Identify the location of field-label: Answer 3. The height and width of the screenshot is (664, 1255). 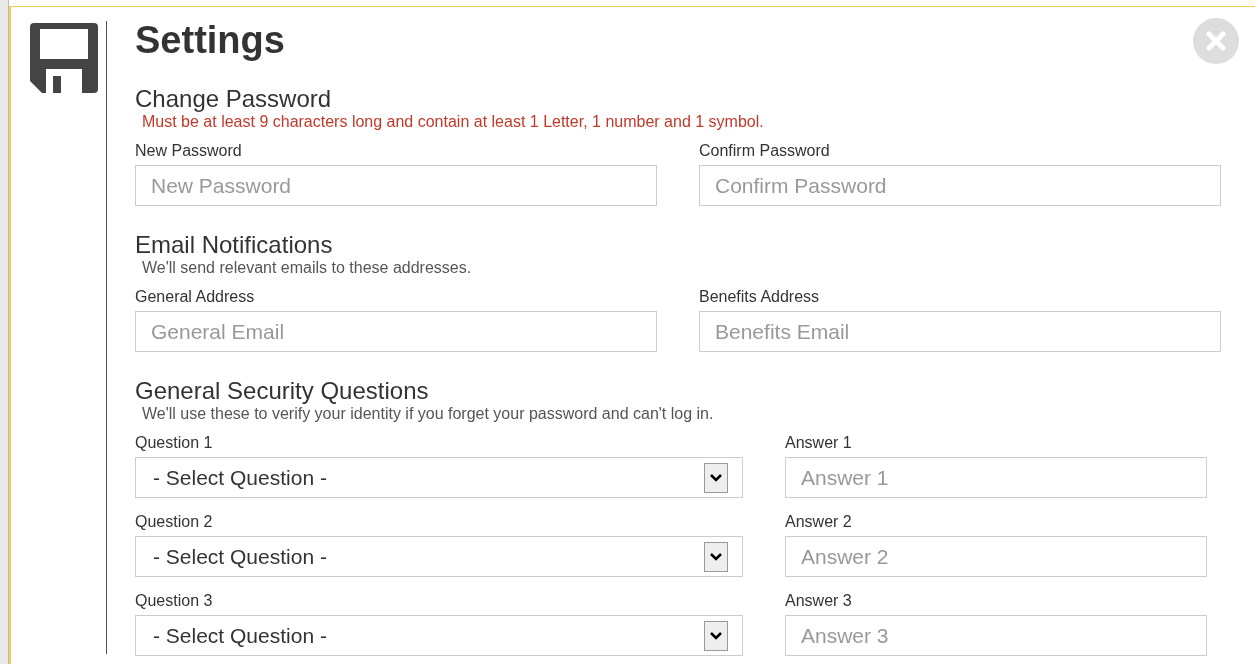
(818, 601).